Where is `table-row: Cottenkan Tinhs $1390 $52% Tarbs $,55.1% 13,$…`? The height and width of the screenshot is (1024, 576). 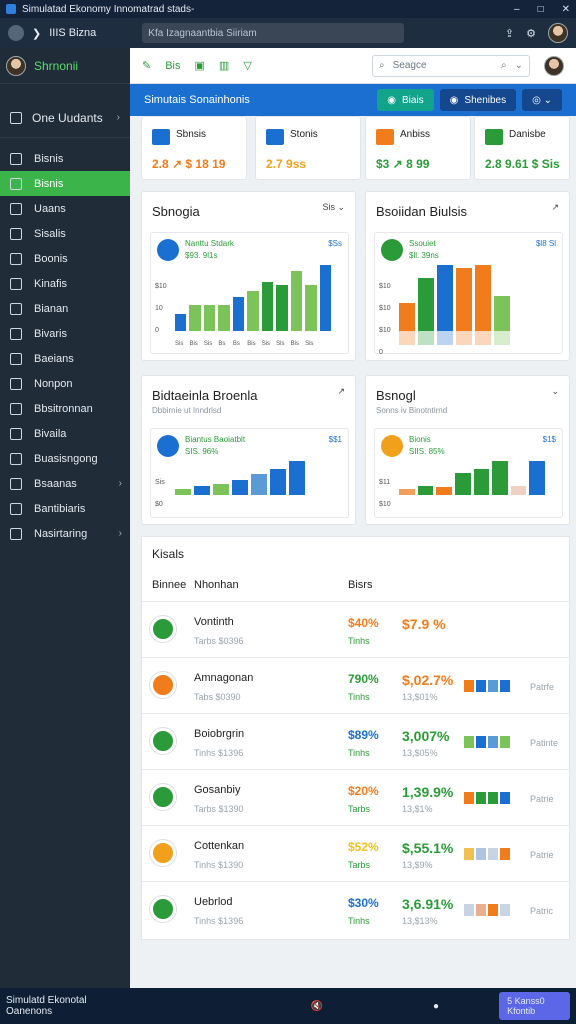 table-row: Cottenkan Tinhs $1390 $52% Tarbs $,55.1% 13,$… is located at coordinates (356, 853).